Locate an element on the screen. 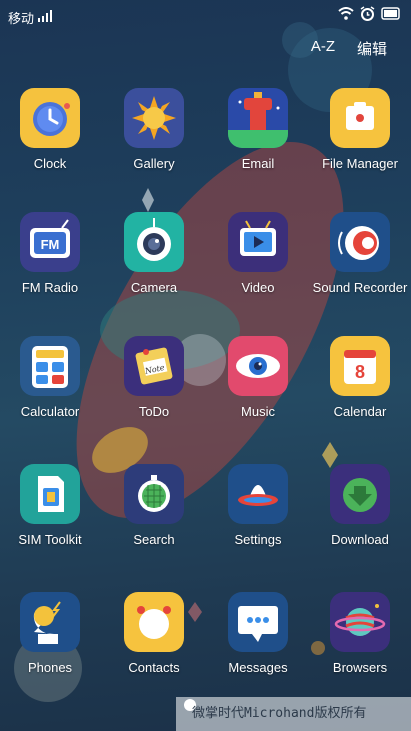 This screenshot has height=731, width=411. file-manager-icon is located at coordinates (360, 118).